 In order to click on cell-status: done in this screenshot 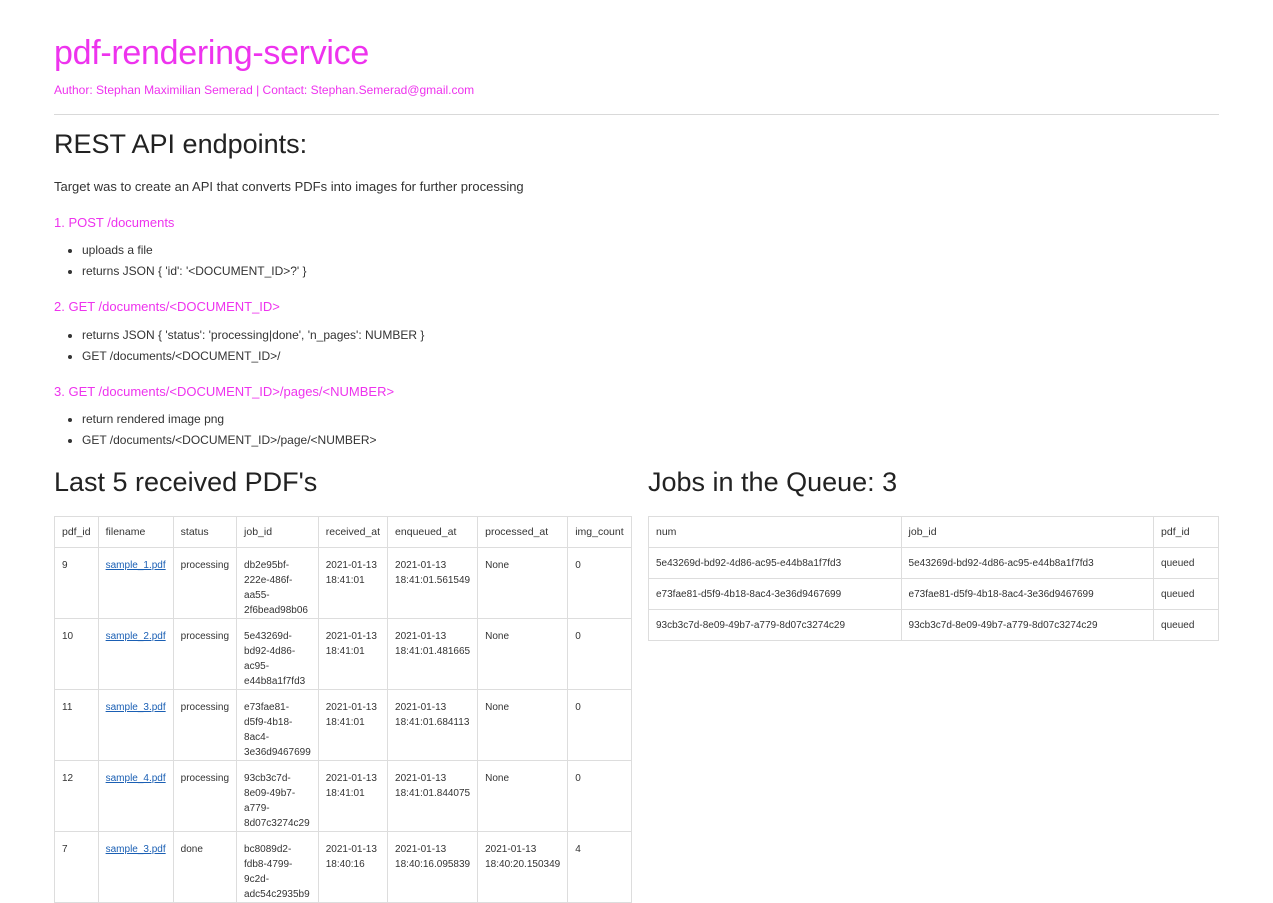, I will do `click(205, 867)`.